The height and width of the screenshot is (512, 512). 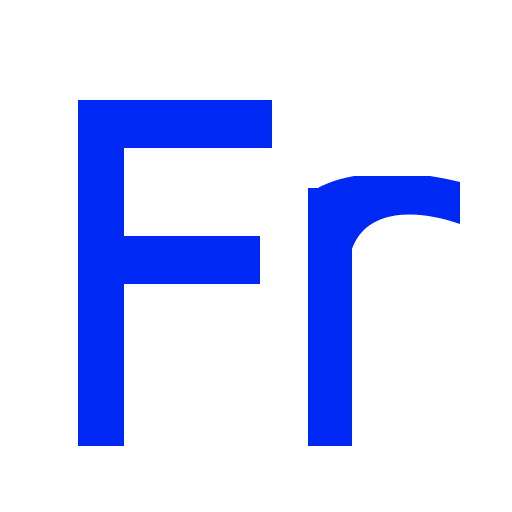 I want to click on letter-f-top-bar, so click(x=175, y=124).